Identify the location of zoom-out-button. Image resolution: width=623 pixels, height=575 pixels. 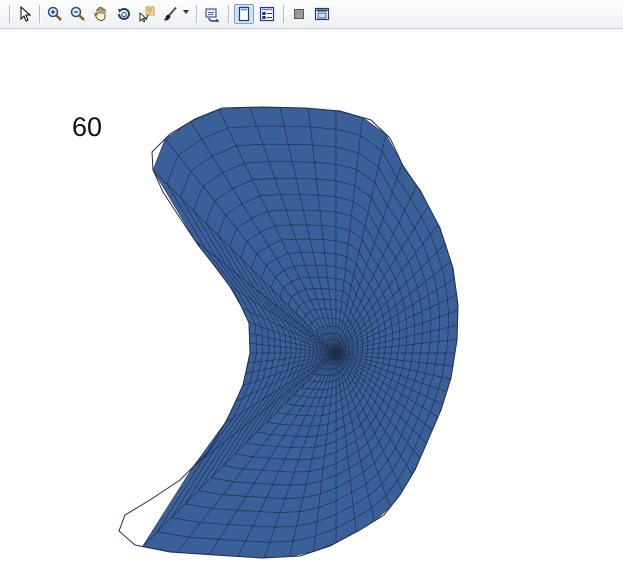
(78, 14).